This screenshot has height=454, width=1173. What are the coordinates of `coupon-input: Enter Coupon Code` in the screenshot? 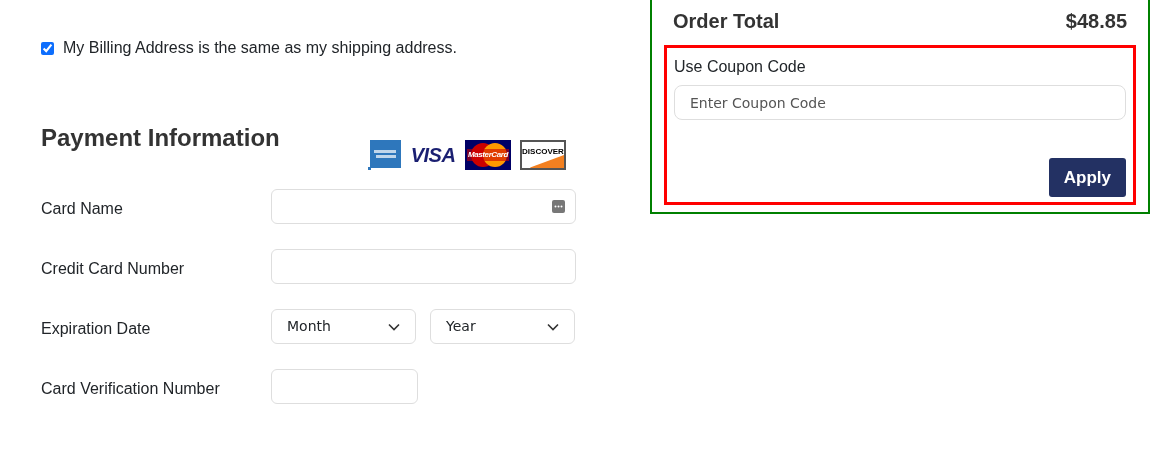 It's located at (900, 102).